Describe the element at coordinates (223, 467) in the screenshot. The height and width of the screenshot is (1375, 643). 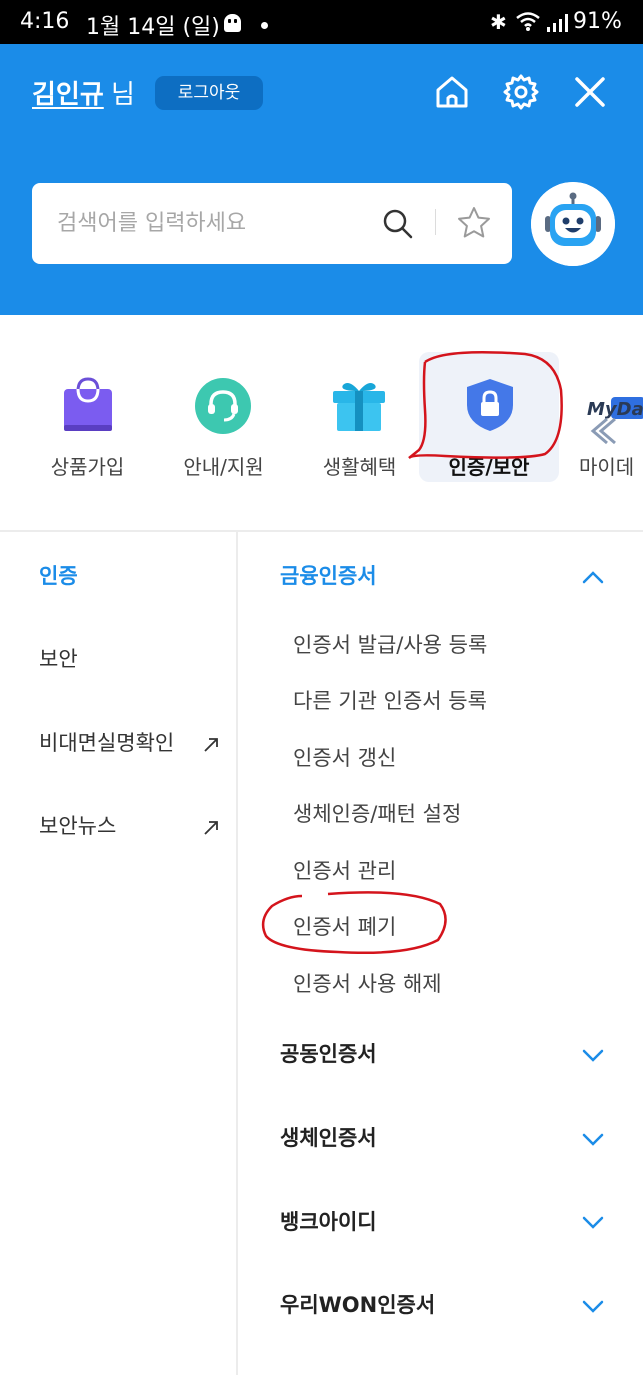
I see `category-label: 안내/지원` at that location.